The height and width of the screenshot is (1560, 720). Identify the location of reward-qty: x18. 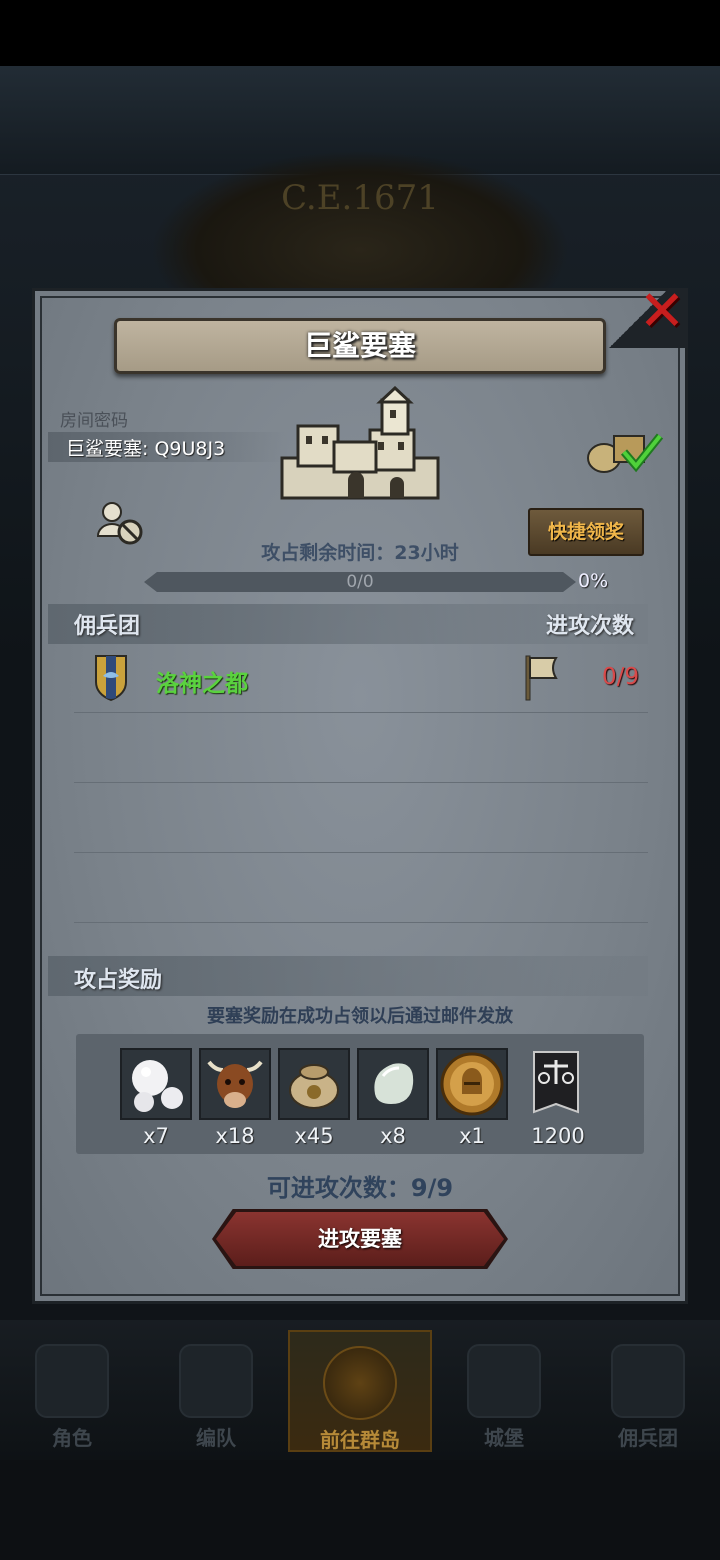
(235, 1136).